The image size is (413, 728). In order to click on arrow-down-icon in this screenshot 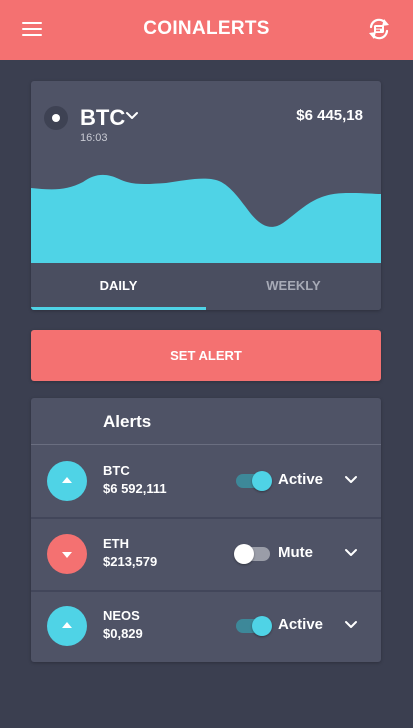, I will do `click(67, 555)`.